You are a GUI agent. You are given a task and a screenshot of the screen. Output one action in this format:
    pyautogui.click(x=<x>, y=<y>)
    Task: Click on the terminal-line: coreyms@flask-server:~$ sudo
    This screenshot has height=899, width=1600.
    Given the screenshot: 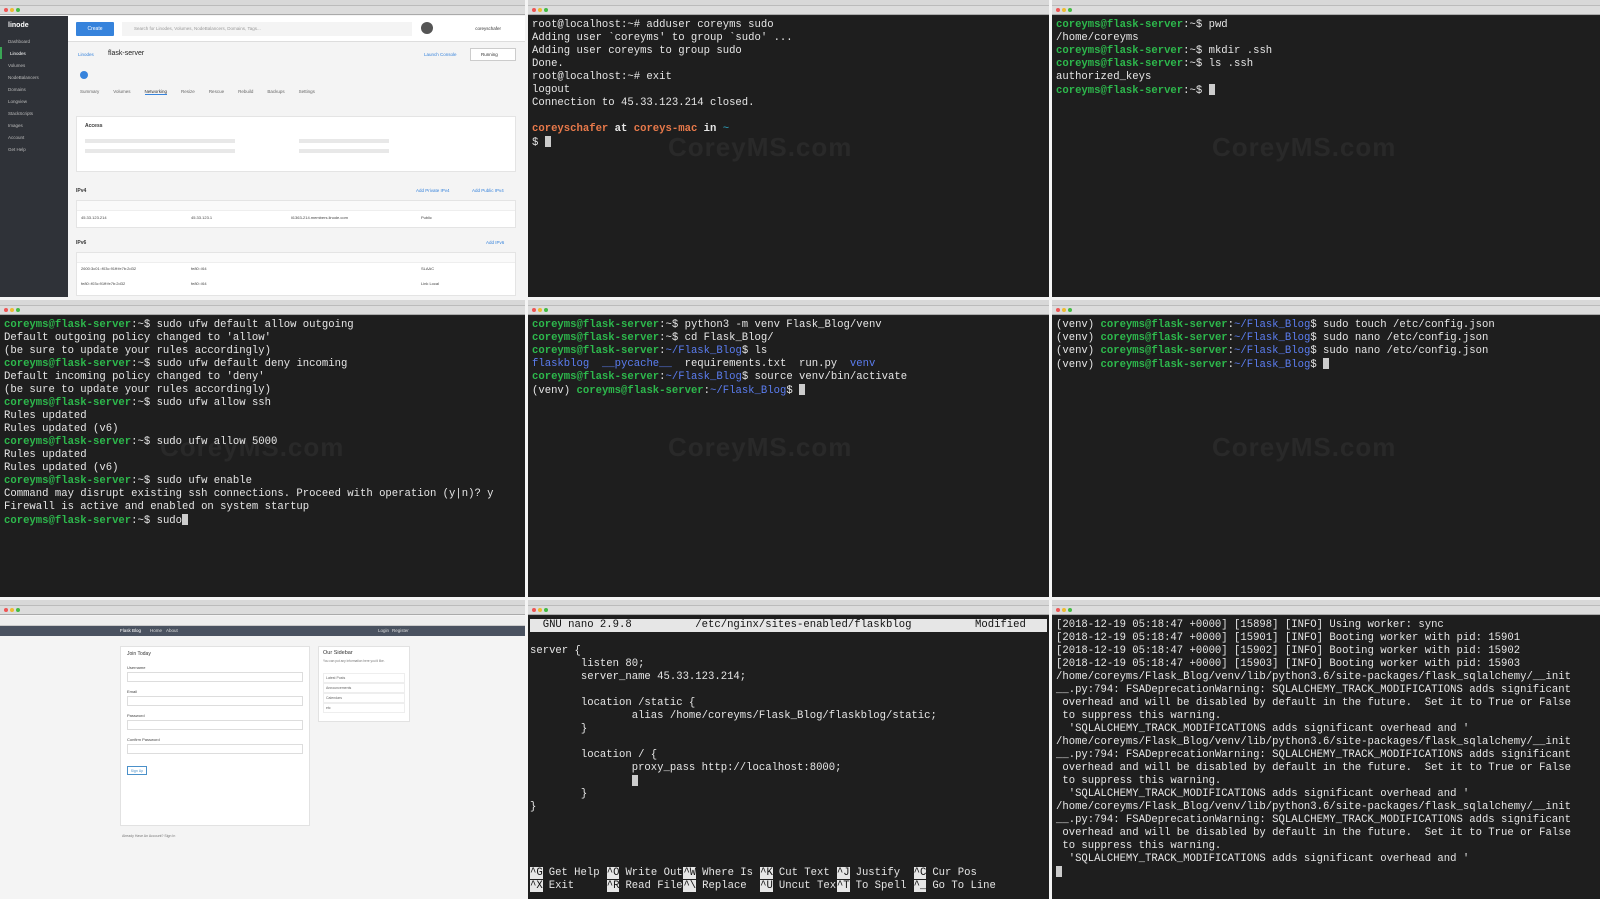 What is the action you would take?
    pyautogui.click(x=262, y=520)
    